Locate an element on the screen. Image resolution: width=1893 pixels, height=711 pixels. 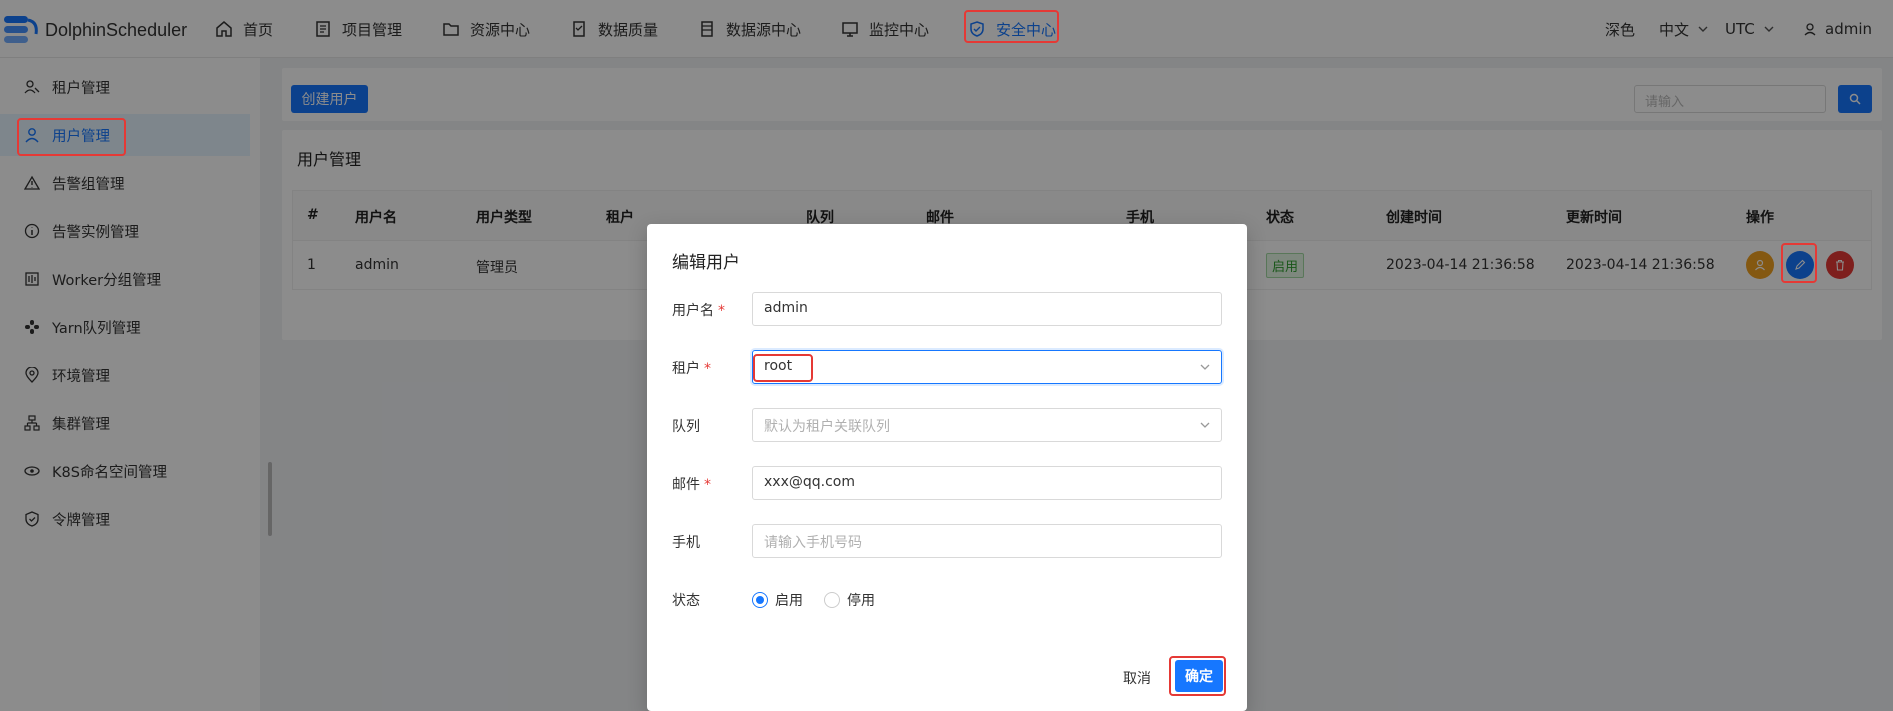
dialog-title: 编辑用户 is located at coordinates (706, 263).